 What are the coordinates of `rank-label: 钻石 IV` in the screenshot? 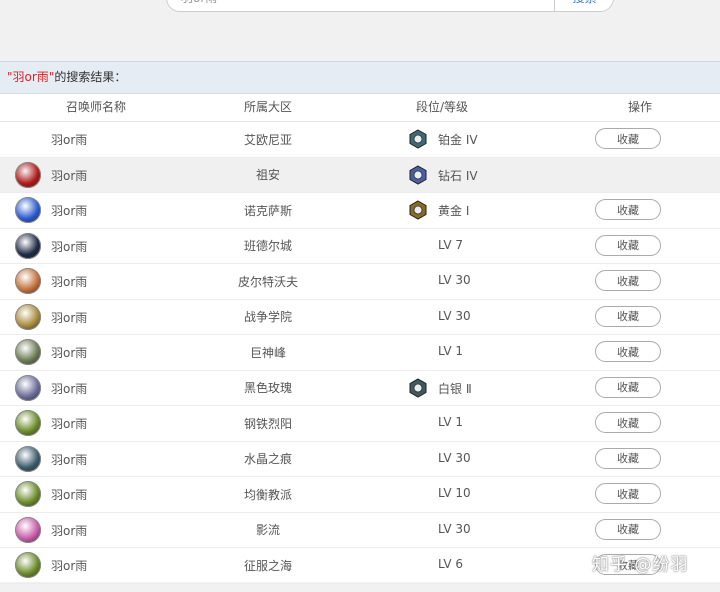 It's located at (458, 175).